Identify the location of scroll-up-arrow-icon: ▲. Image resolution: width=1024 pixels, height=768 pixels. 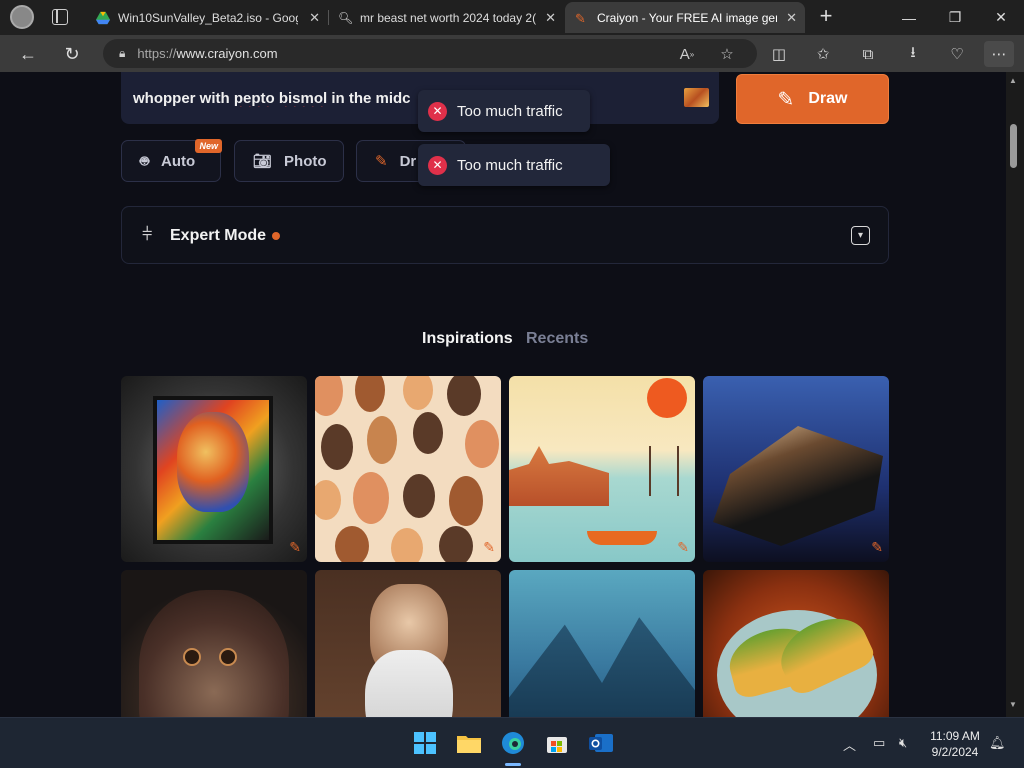
(1013, 80).